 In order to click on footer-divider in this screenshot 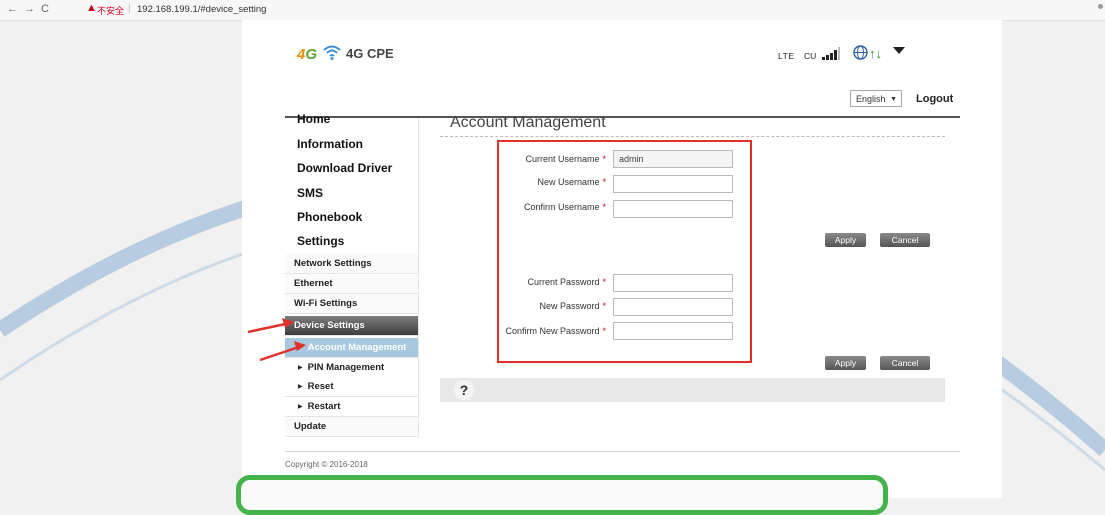, I will do `click(622, 451)`.